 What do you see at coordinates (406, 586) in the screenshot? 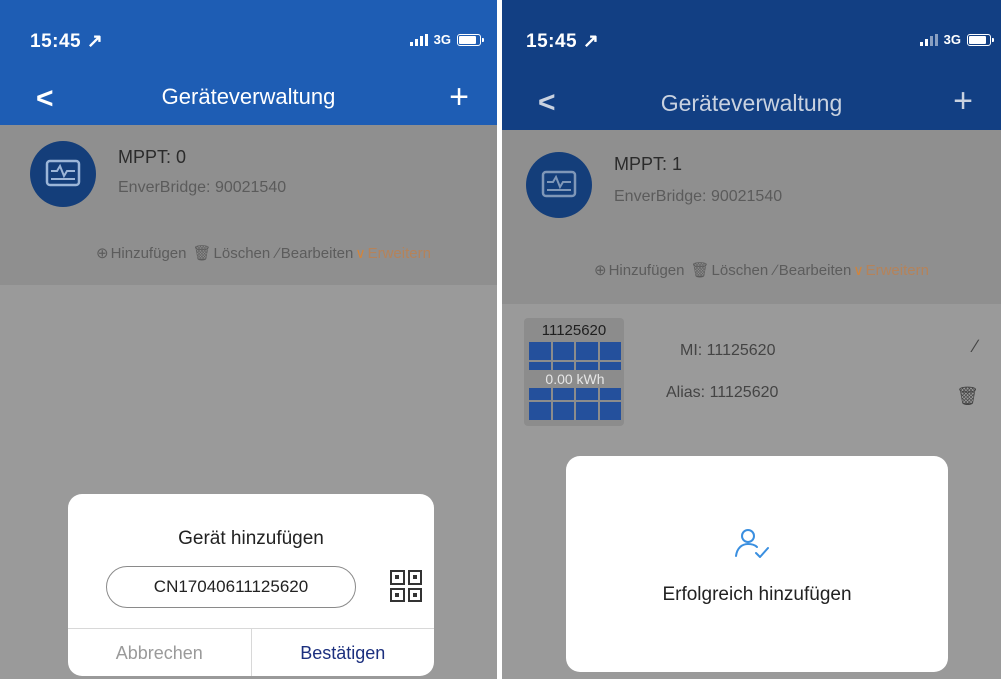
I see `qr-scan-icon` at bounding box center [406, 586].